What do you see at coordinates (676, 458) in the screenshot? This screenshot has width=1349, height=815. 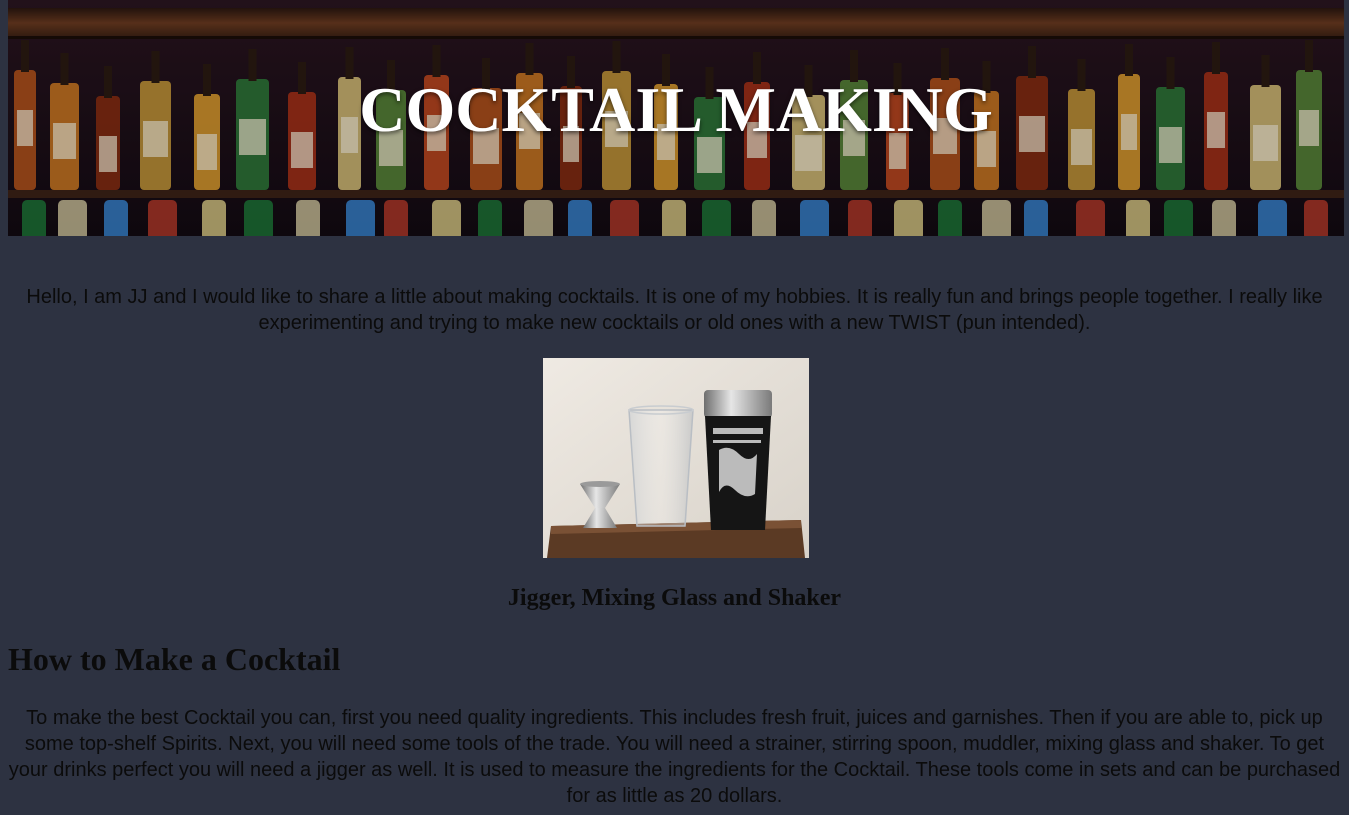 I see `tools-photo` at bounding box center [676, 458].